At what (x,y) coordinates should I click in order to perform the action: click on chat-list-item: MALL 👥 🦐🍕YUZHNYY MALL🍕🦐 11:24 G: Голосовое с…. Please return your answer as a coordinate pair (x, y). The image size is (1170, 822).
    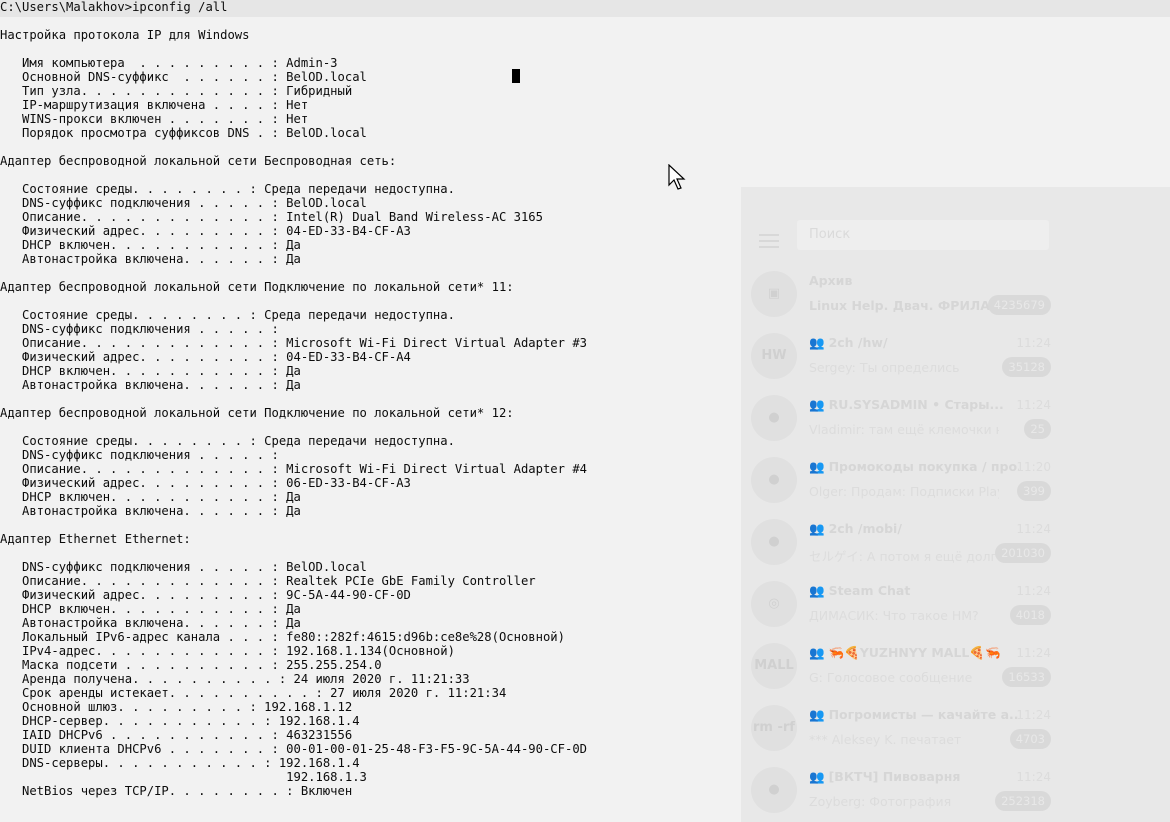
    Looking at the image, I should click on (955, 668).